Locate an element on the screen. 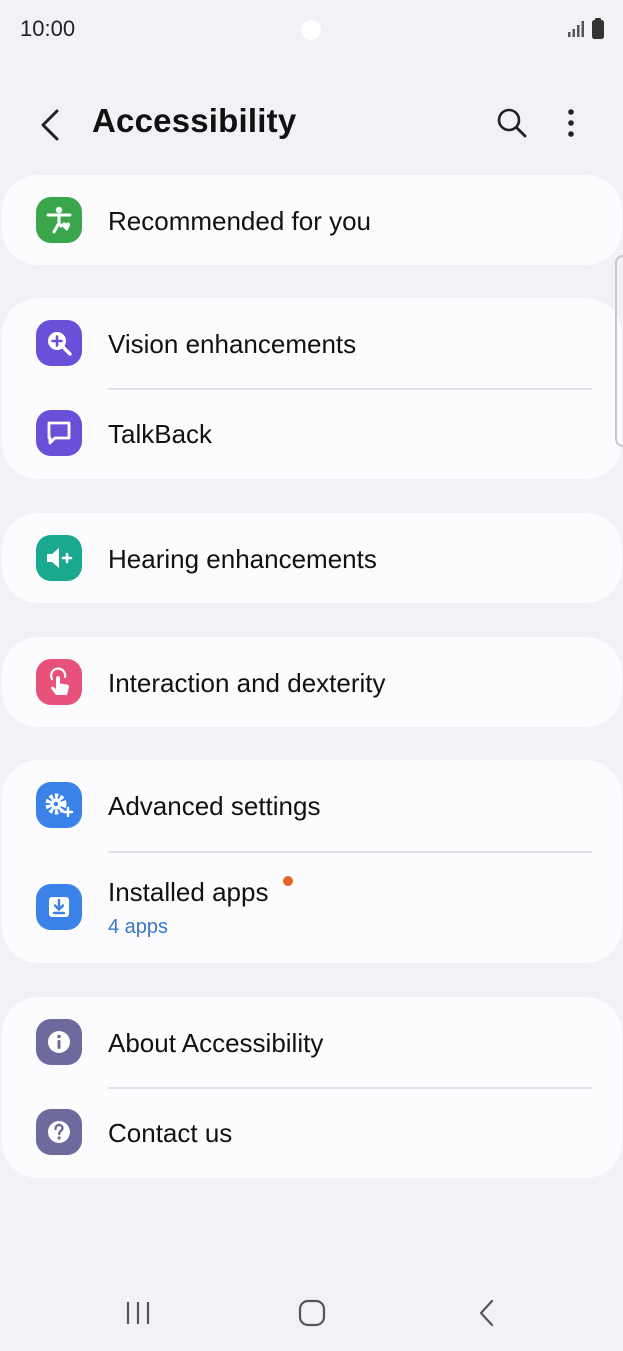  menu-item-label: Installed apps is located at coordinates (188, 892).